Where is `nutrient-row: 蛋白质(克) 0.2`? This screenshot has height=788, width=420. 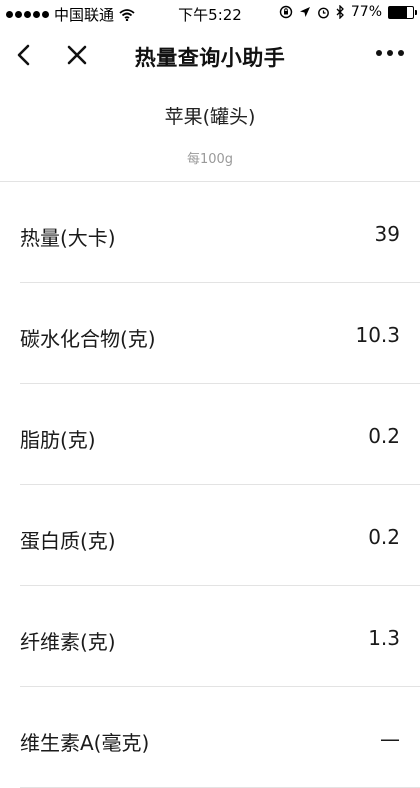
nutrient-row: 蛋白质(克) 0.2 is located at coordinates (220, 535).